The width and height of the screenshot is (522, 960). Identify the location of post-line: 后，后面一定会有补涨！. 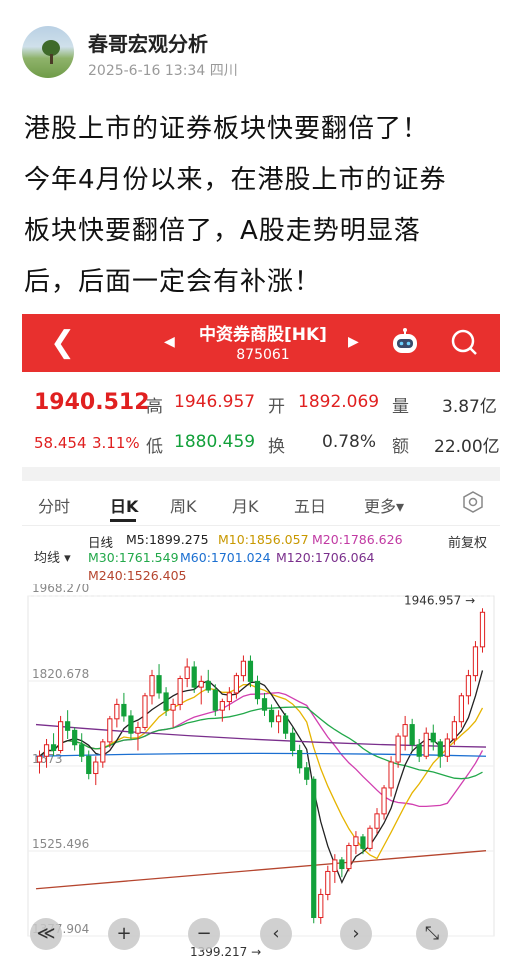
(173, 282).